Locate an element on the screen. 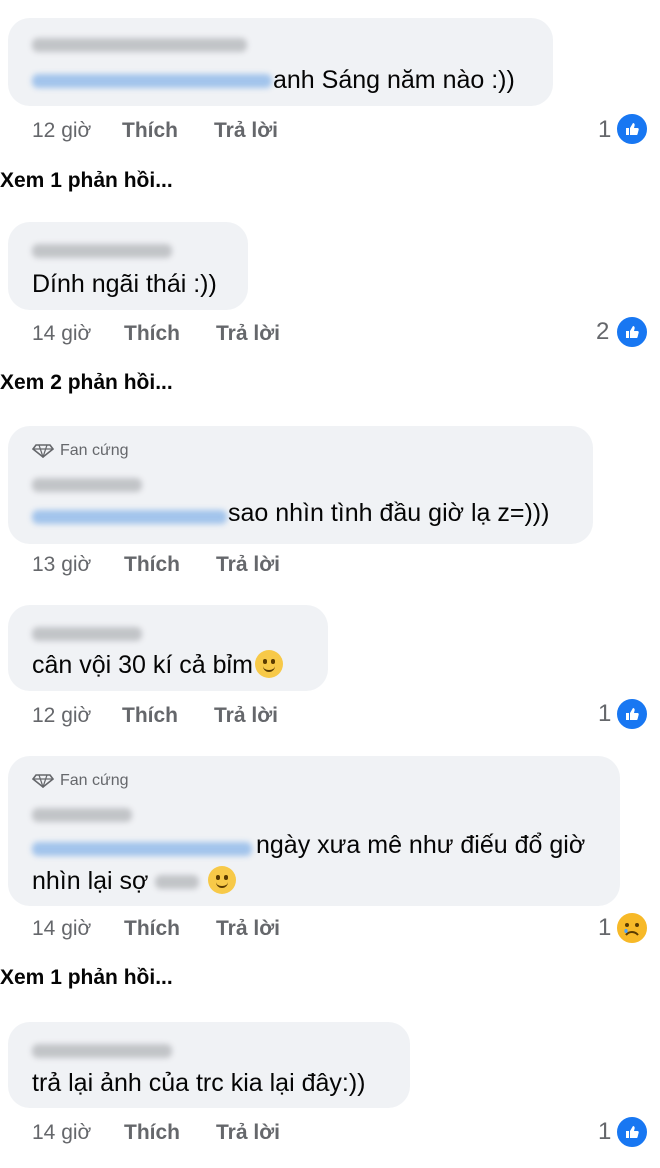  sad-face-icon is located at coordinates (632, 928).